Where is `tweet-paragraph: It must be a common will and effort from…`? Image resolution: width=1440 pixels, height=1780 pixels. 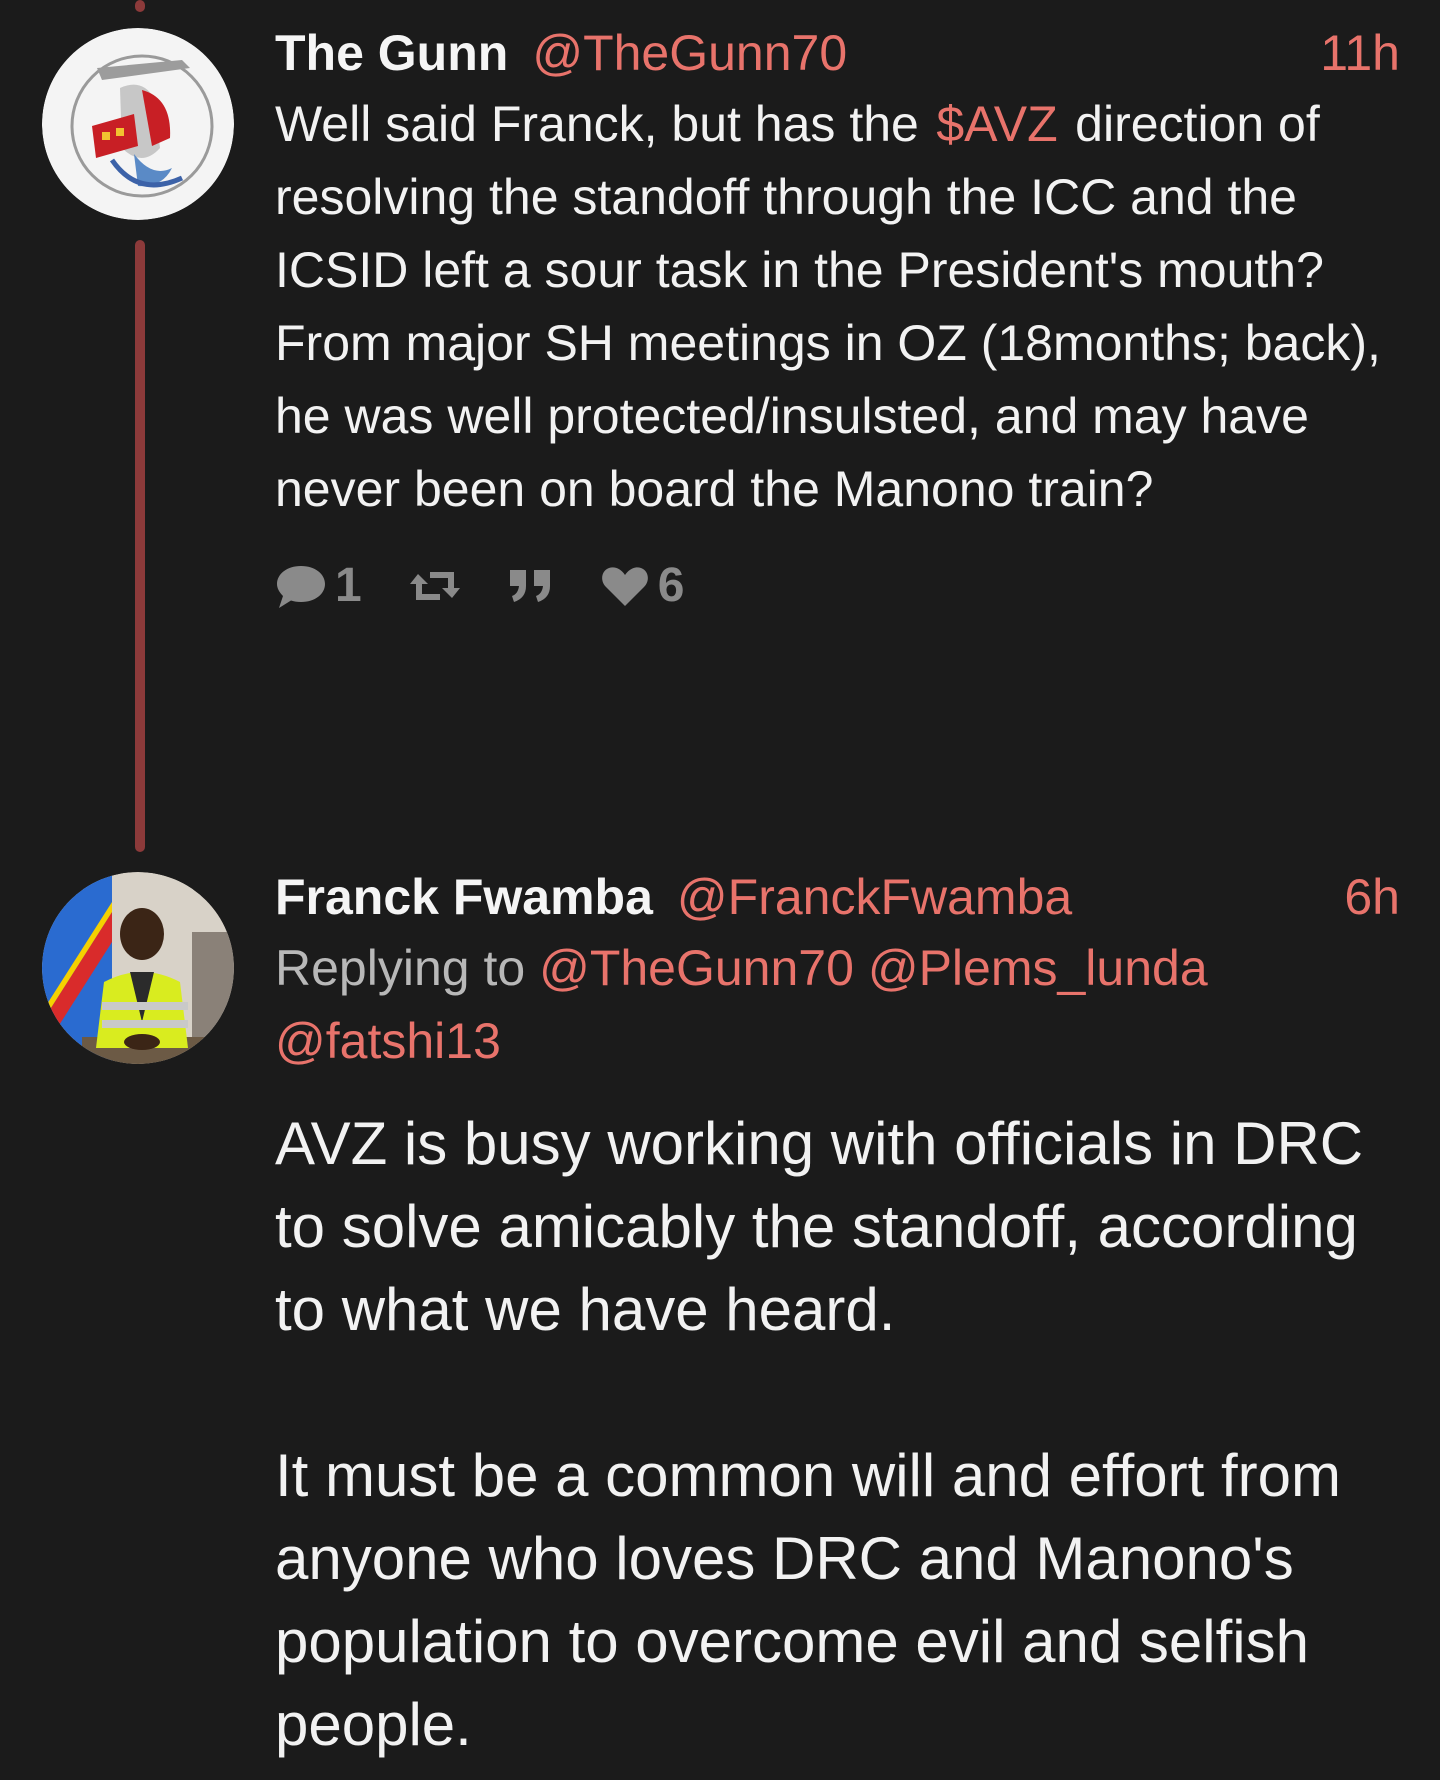
tweet-paragraph: It must be a common will and effort from… is located at coordinates (808, 1600).